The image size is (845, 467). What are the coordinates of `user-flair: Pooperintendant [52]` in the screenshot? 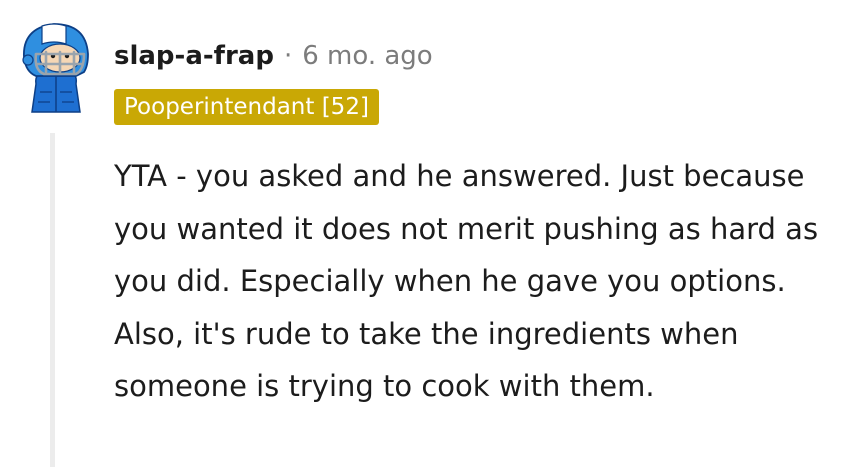 It's located at (246, 107).